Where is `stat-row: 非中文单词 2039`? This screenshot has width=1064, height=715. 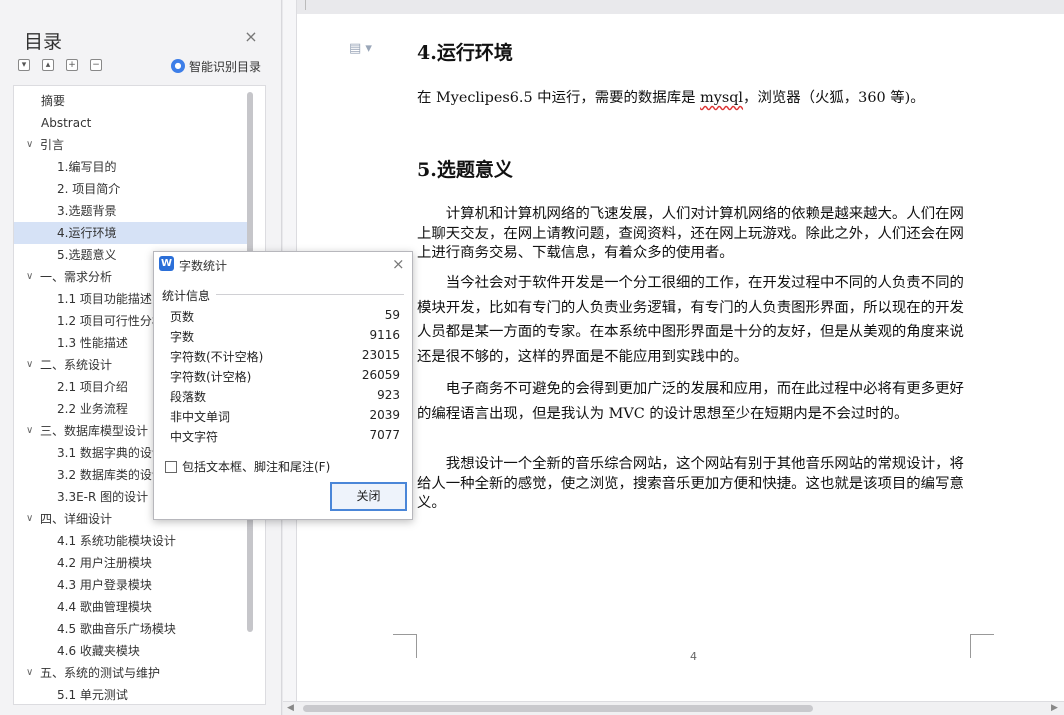 stat-row: 非中文单词 2039 is located at coordinates (285, 418).